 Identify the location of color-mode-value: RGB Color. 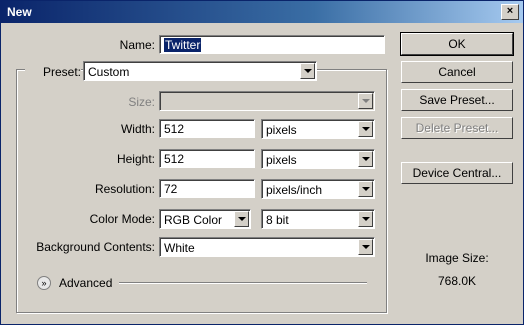
(193, 220).